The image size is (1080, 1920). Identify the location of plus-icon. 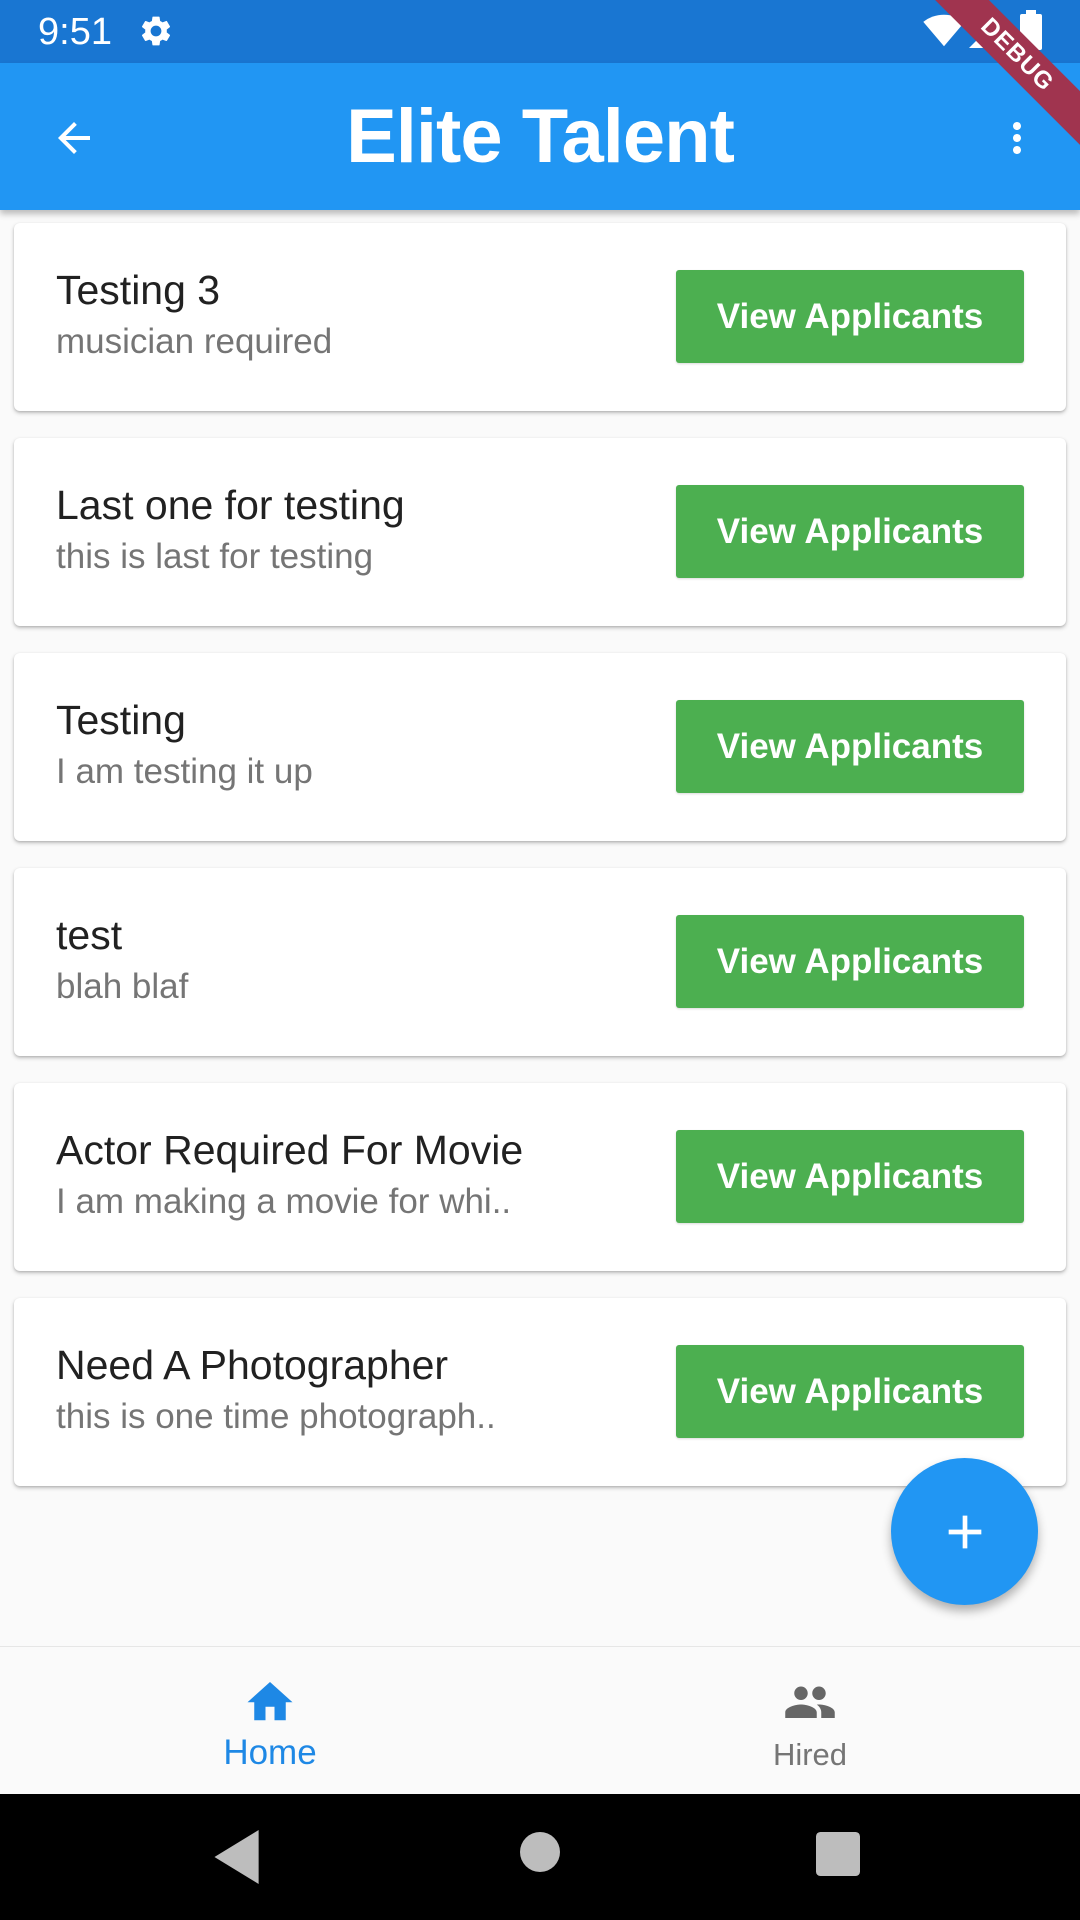
(964, 1531).